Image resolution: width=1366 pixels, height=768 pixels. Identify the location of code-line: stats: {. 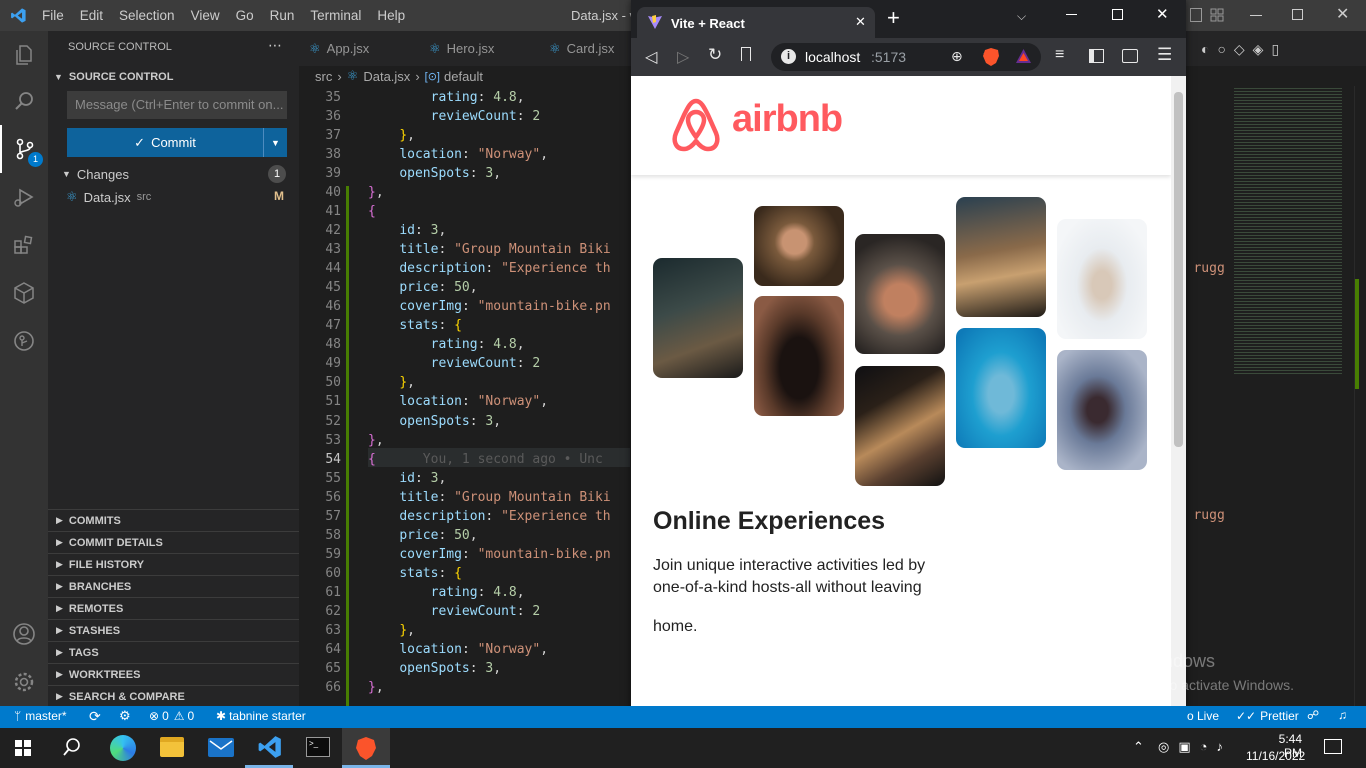
(415, 325).